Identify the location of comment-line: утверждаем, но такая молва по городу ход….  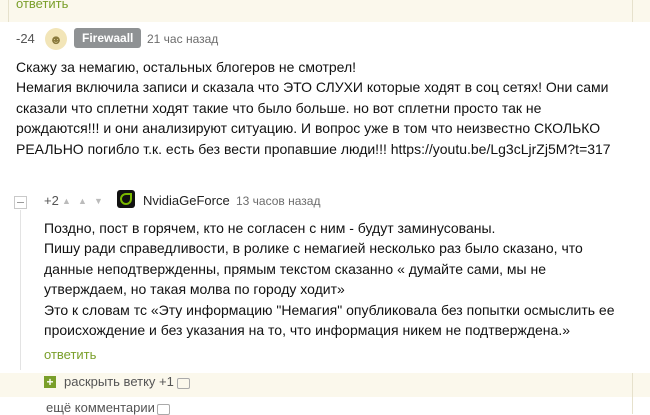
(194, 289).